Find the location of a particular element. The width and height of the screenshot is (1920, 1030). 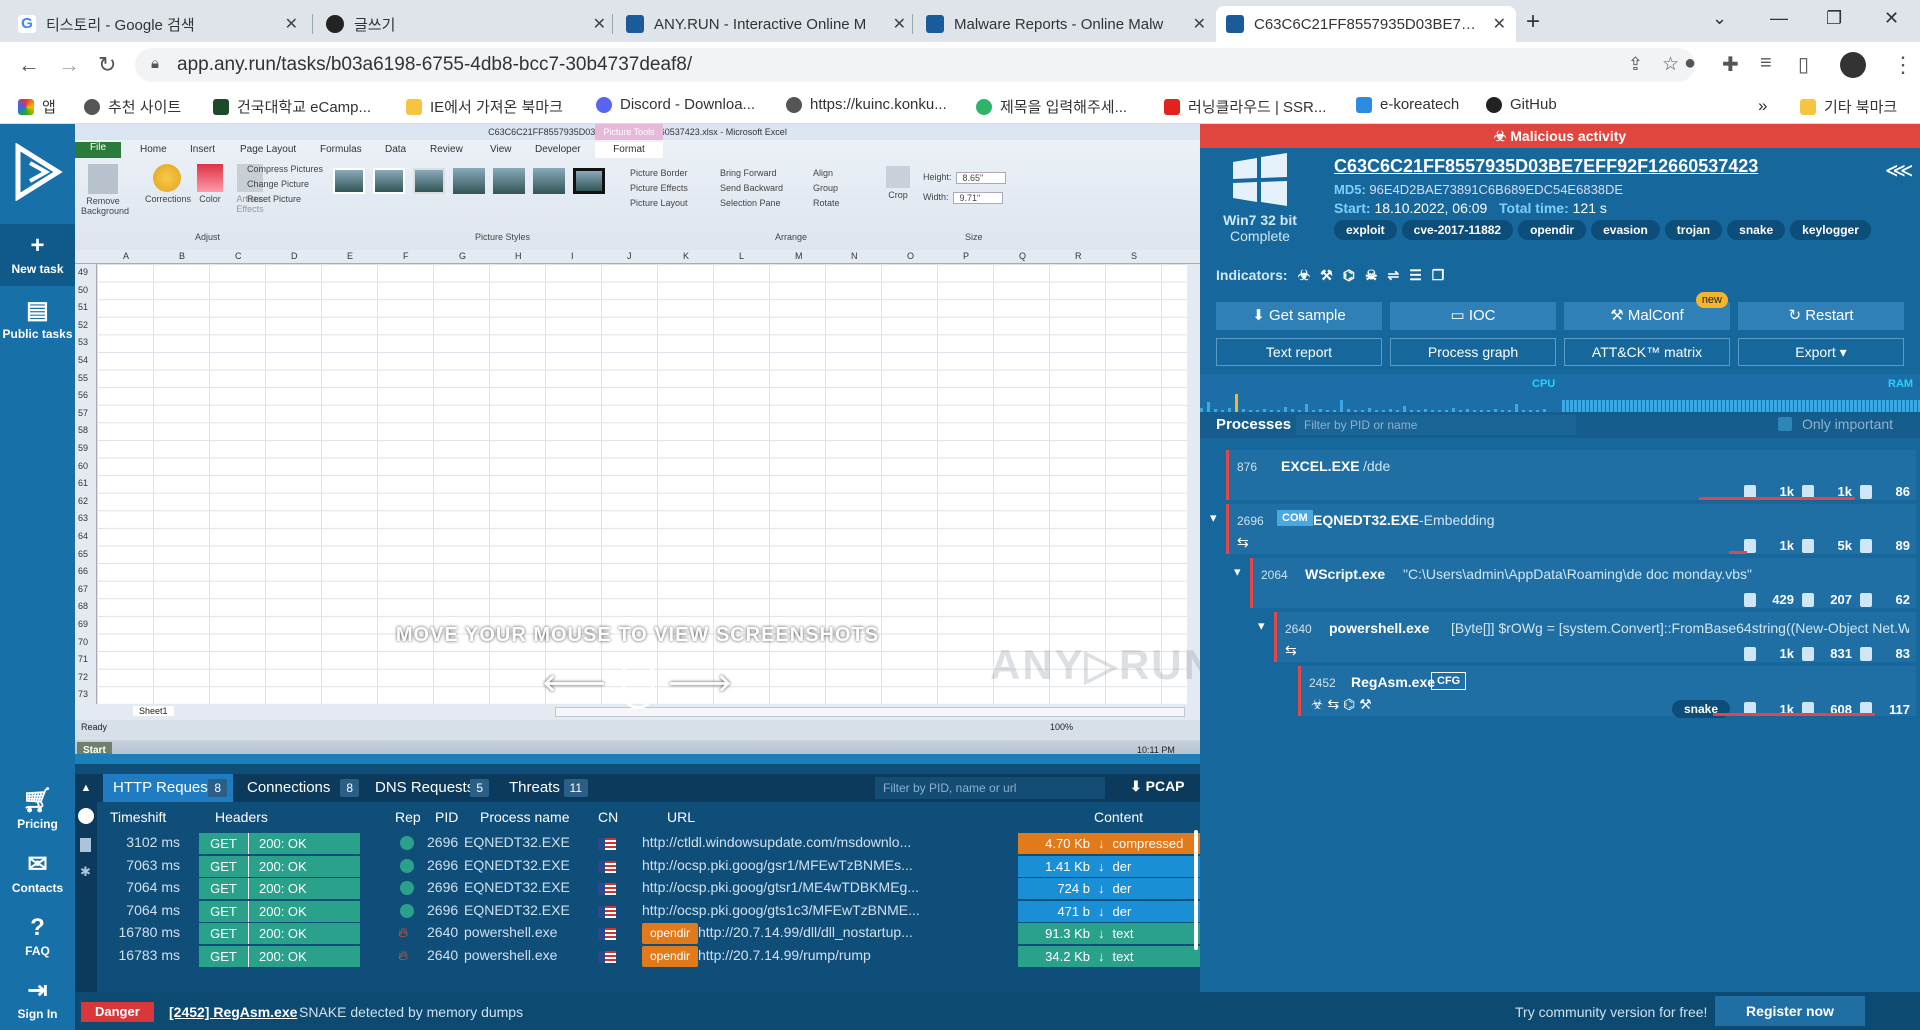

row-header: 53 is located at coordinates (83, 342).